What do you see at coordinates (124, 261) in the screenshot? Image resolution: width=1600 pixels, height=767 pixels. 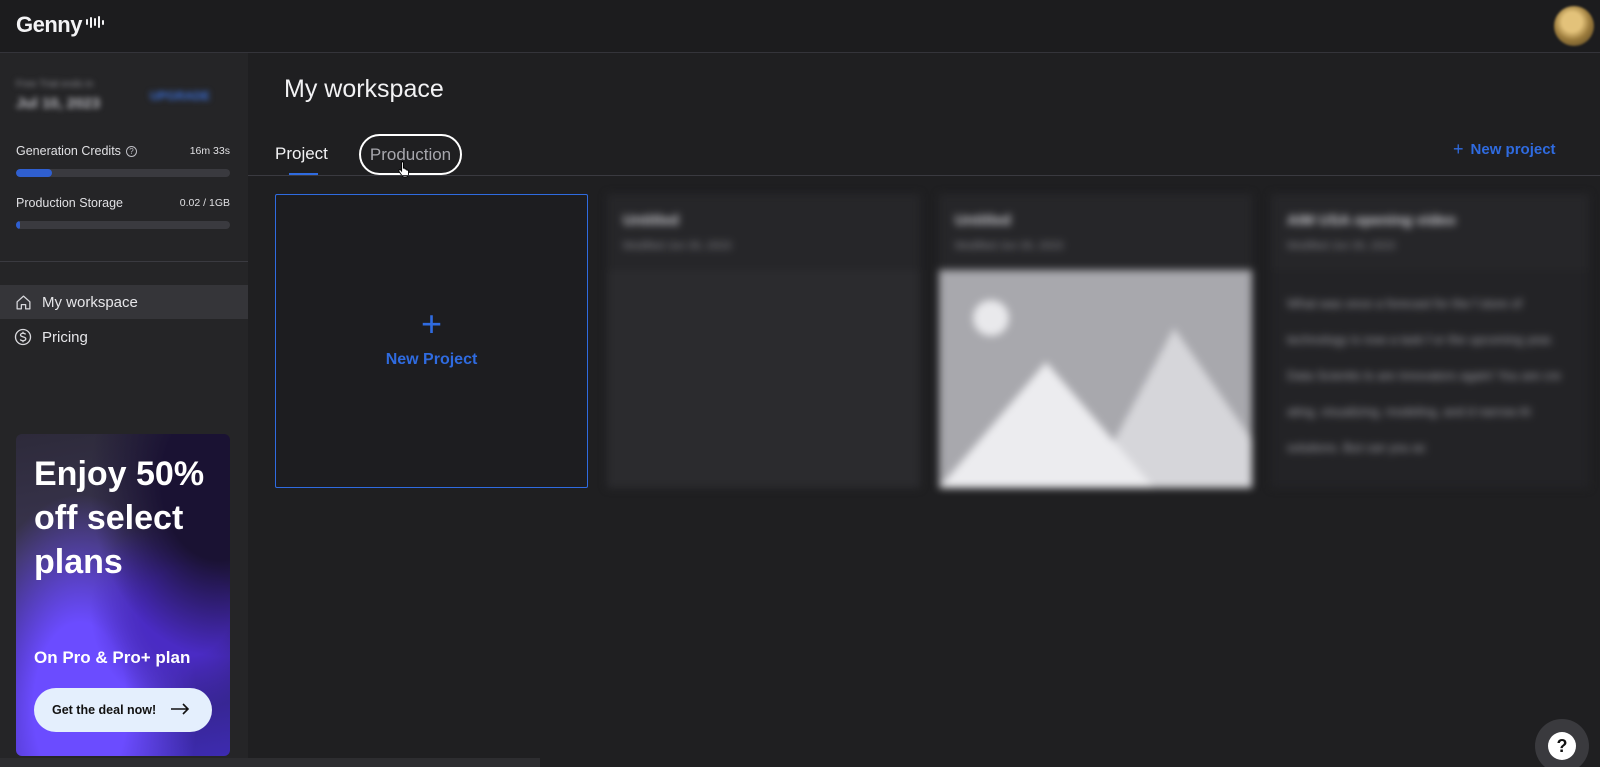 I see `sidebar-divider` at bounding box center [124, 261].